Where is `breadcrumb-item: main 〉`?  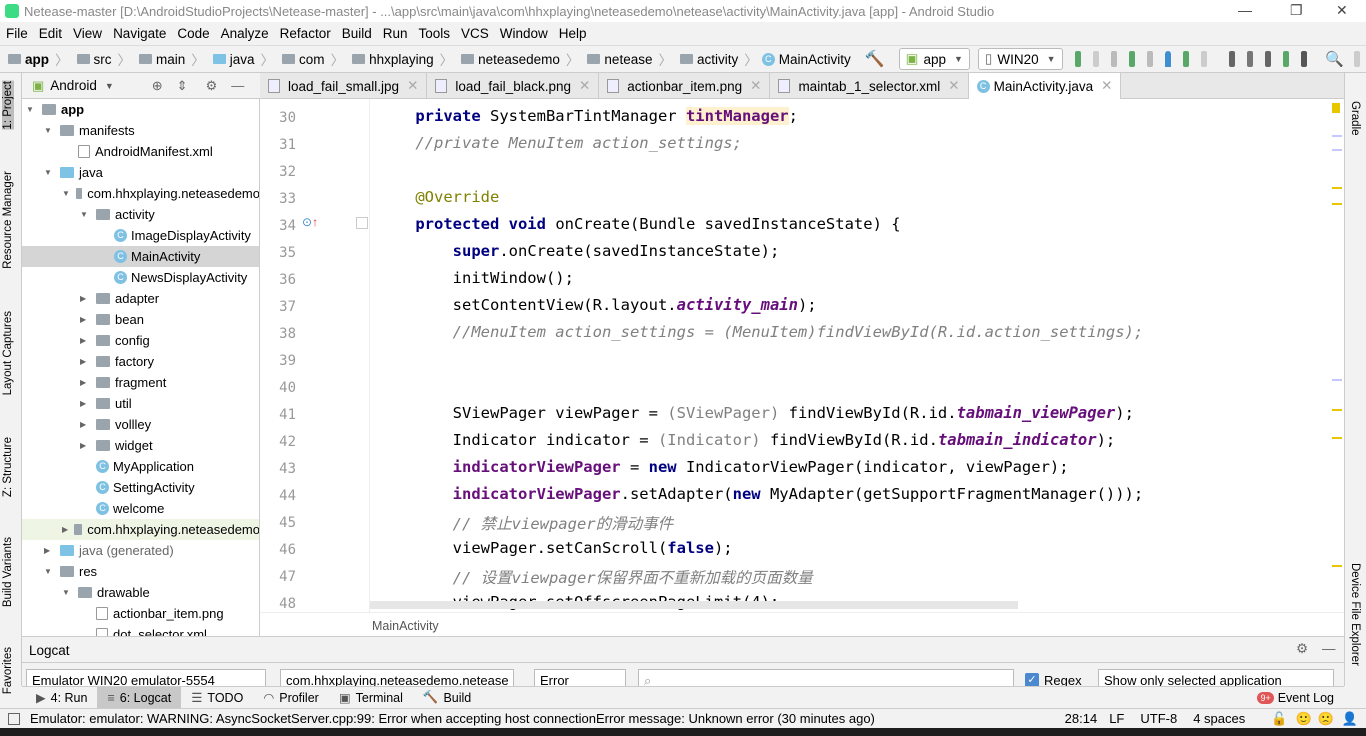
breadcrumb-item: main 〉 is located at coordinates (170, 59).